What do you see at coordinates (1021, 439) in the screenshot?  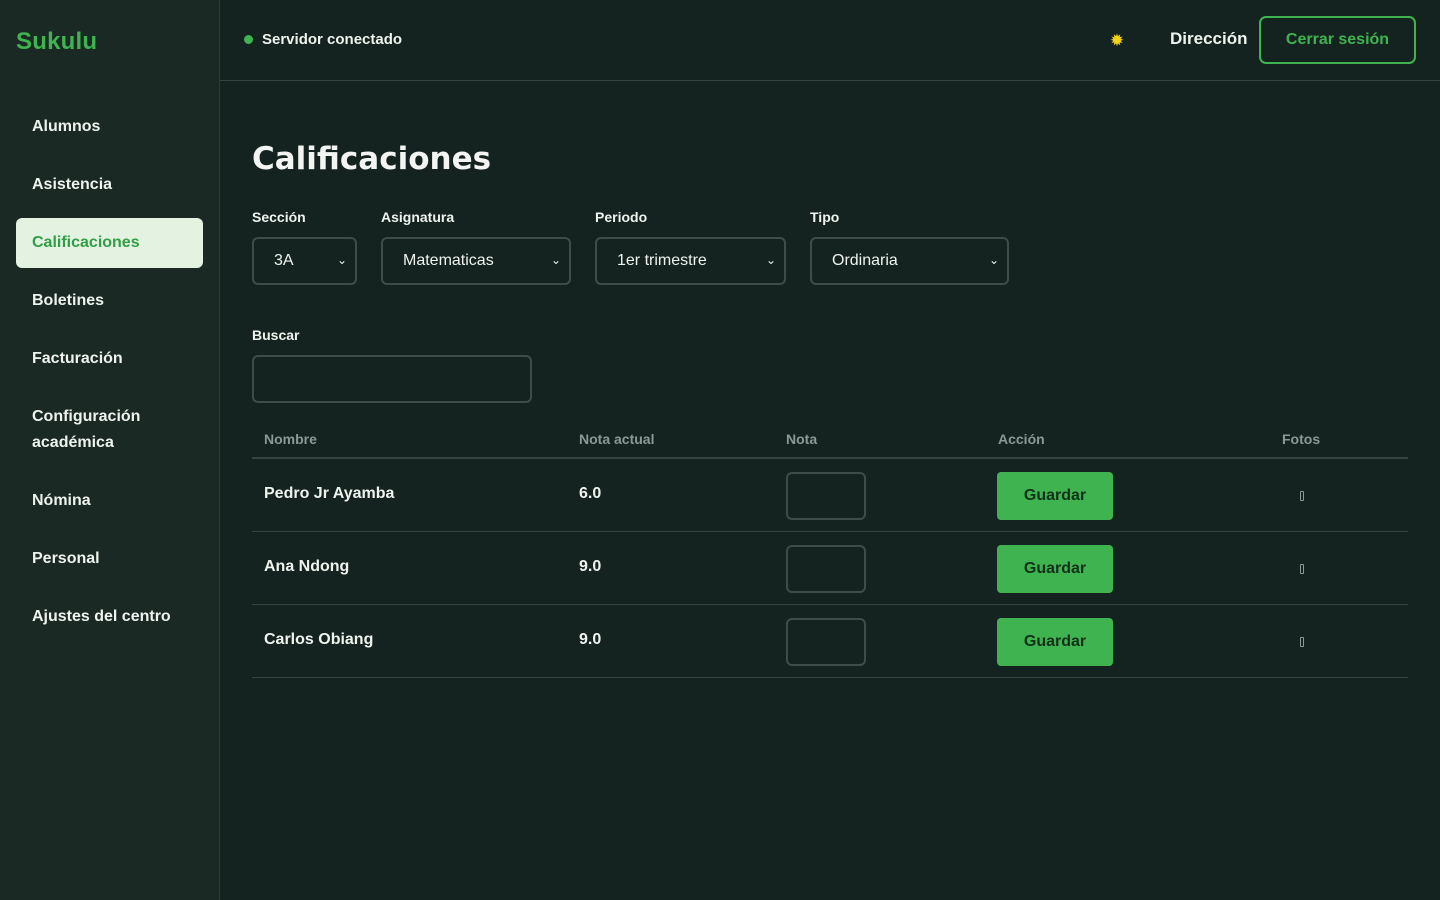 I see `column-header-accion: Acción` at bounding box center [1021, 439].